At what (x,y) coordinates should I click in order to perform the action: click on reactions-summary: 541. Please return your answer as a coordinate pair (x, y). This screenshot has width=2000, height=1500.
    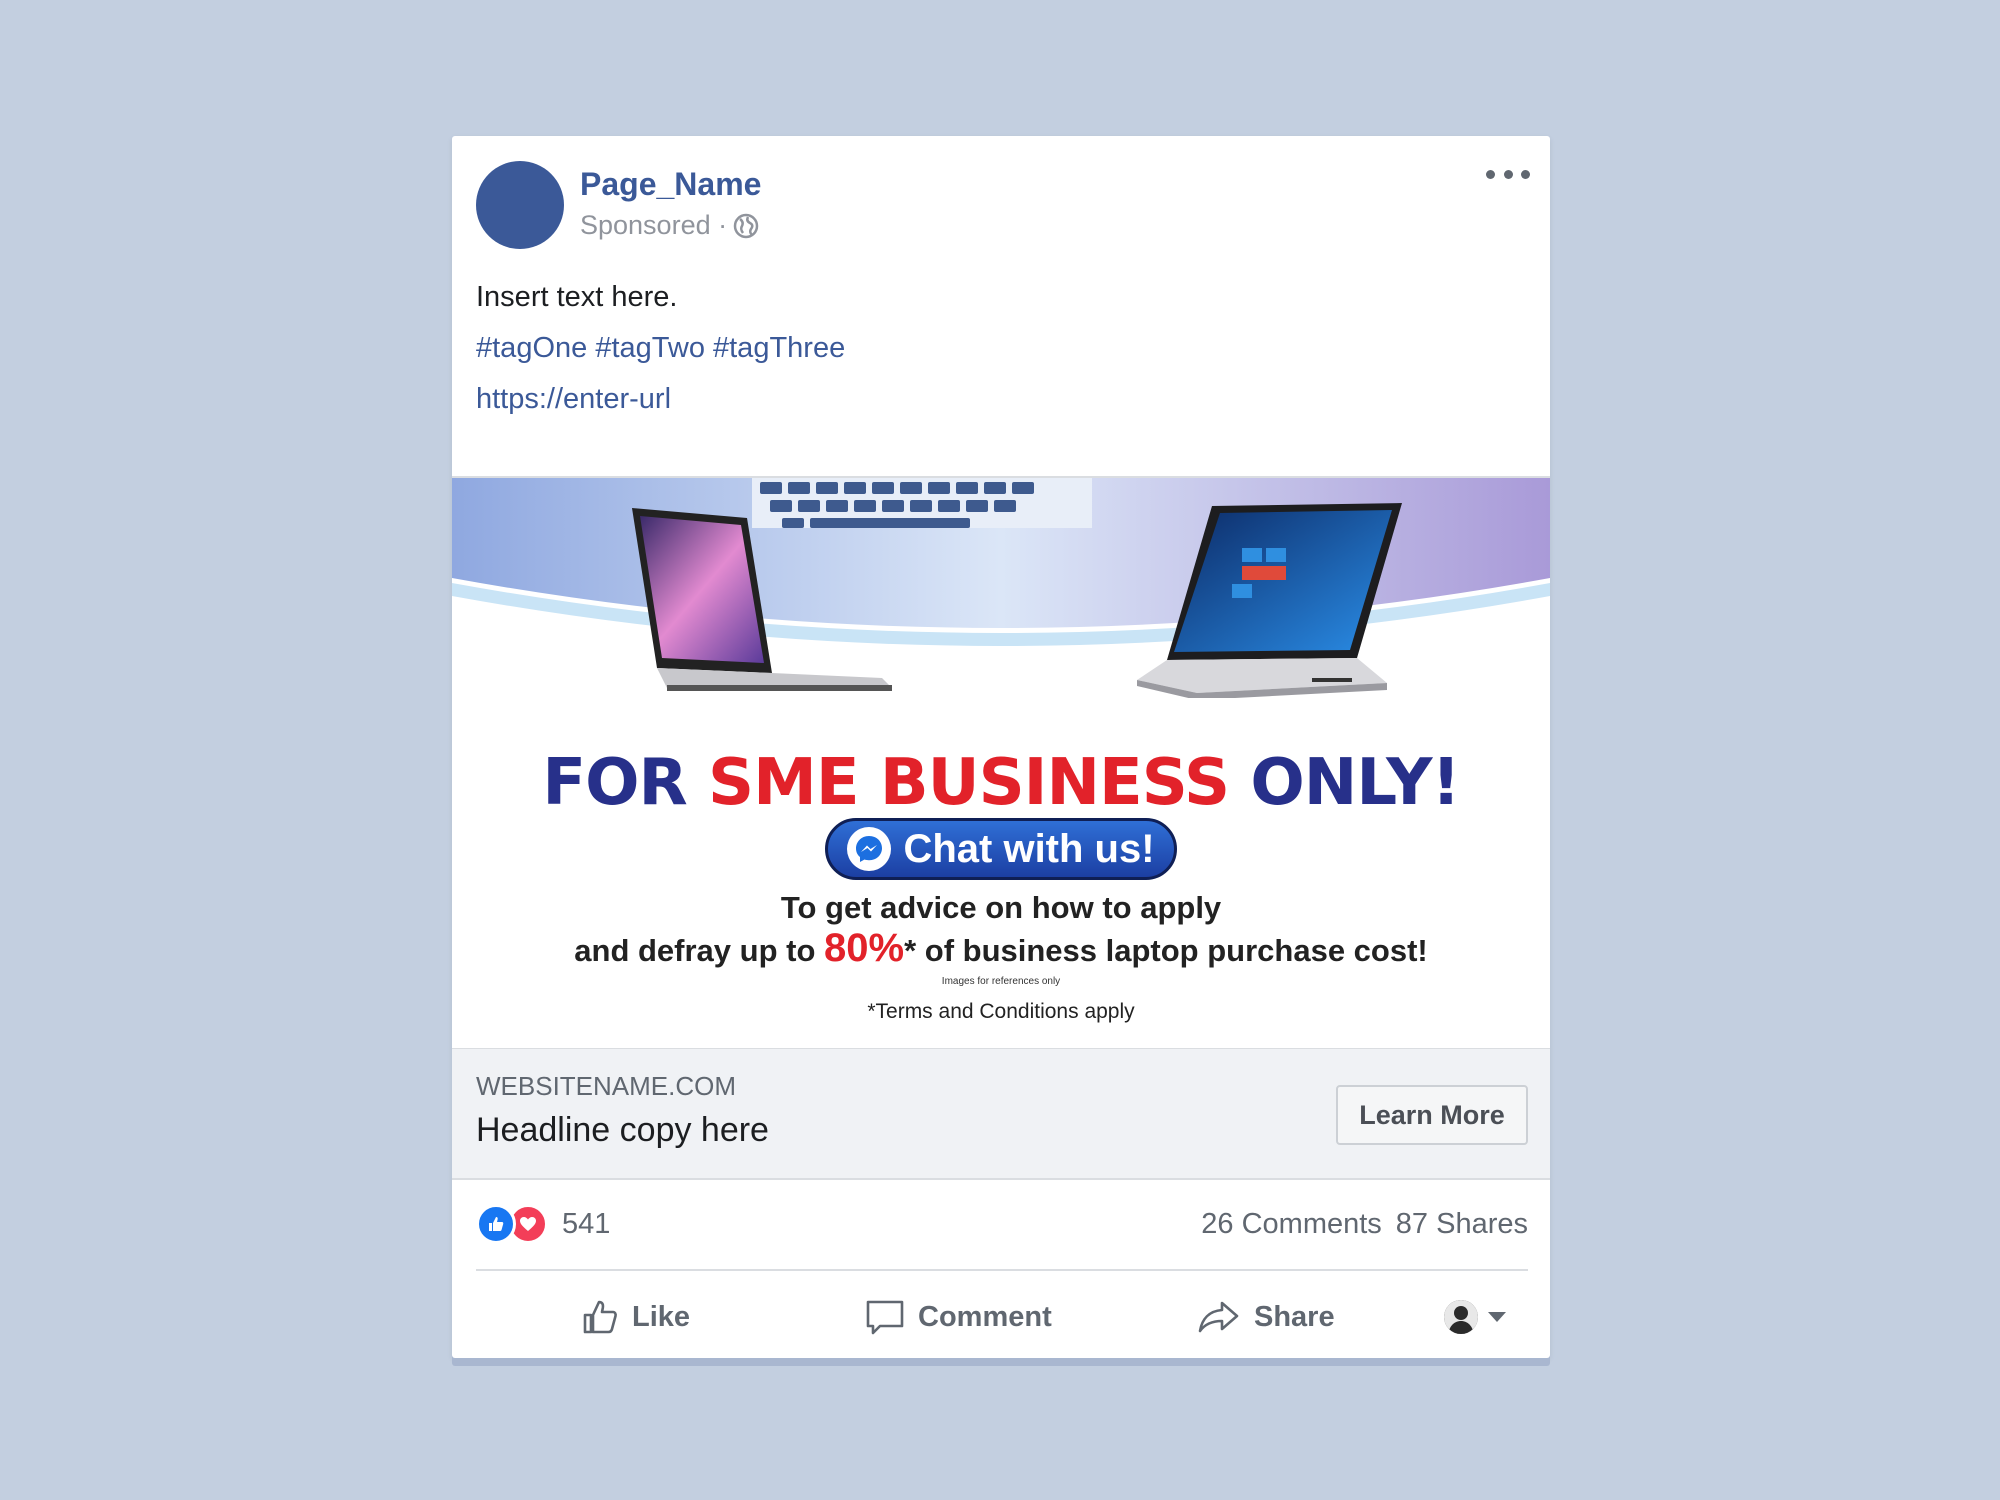
    Looking at the image, I should click on (543, 1224).